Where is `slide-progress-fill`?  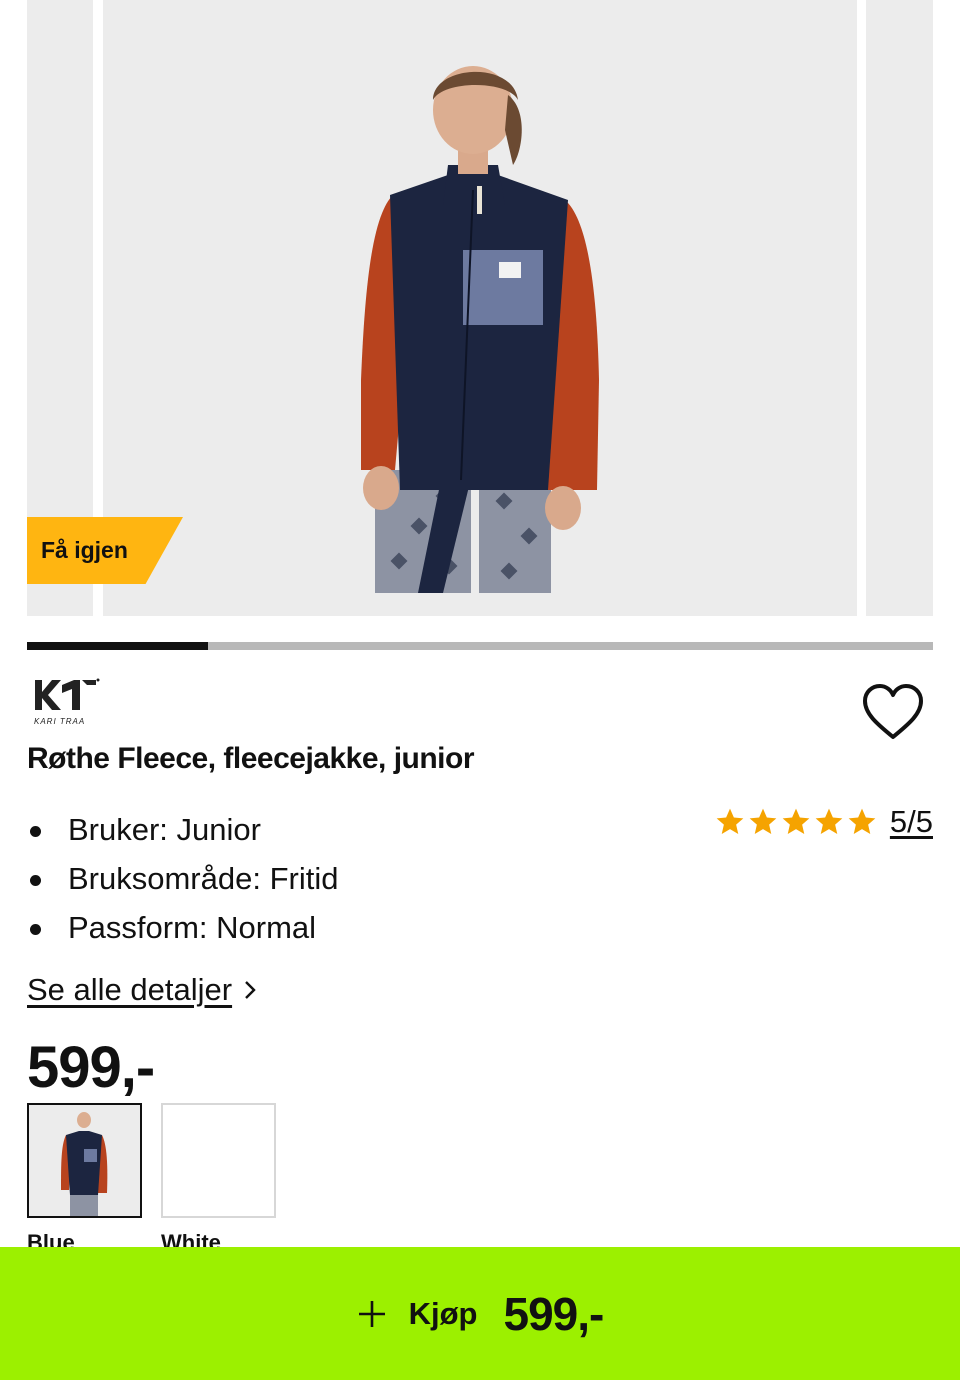
slide-progress-fill is located at coordinates (118, 646).